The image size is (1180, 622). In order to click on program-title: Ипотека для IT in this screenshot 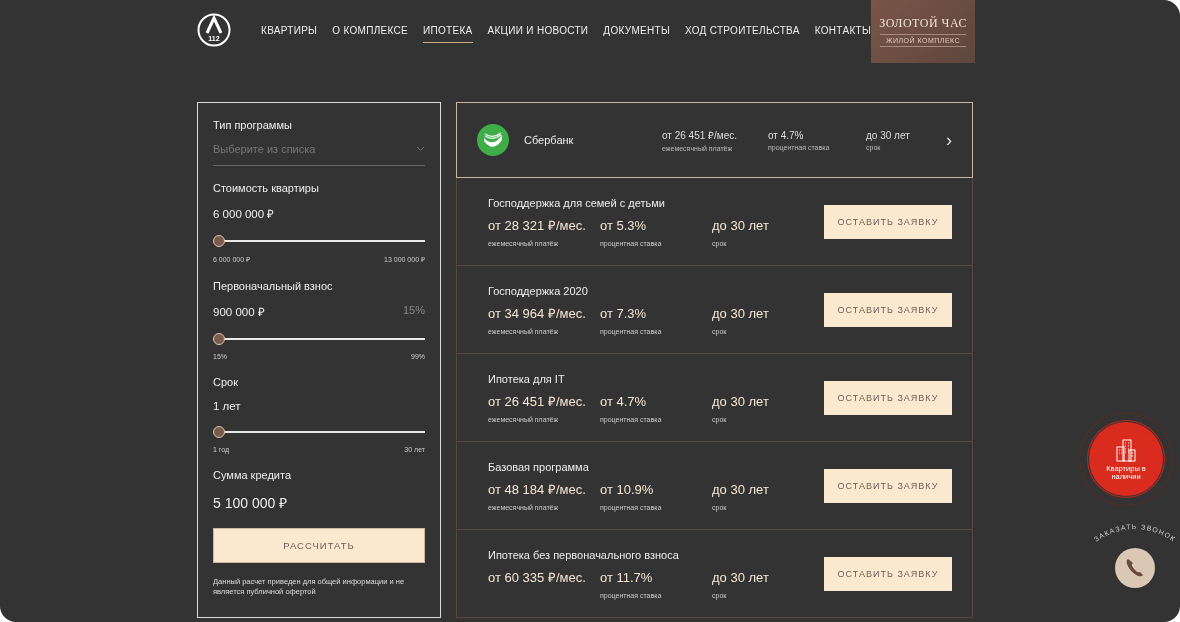, I will do `click(527, 378)`.